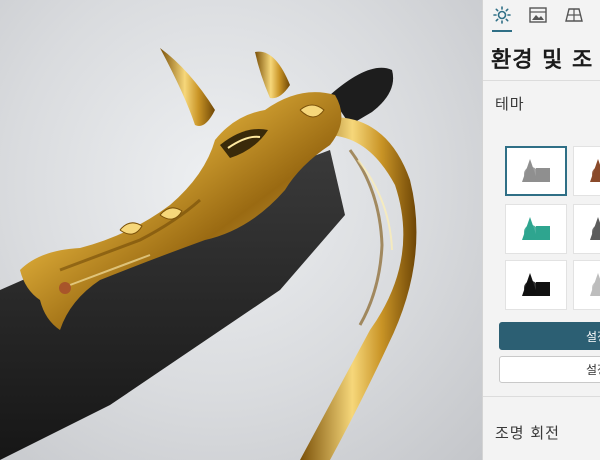 The image size is (600, 460). I want to click on theme-swatch-copper, so click(586, 171).